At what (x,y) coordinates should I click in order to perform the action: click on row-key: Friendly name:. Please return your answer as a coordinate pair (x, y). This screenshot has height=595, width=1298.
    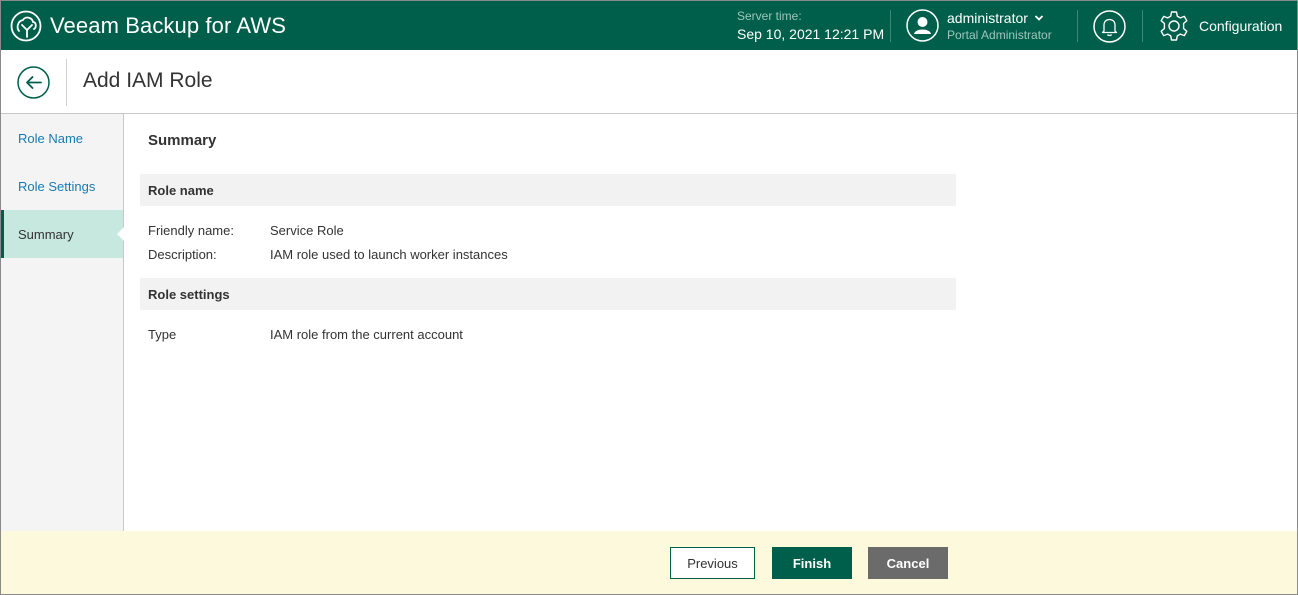
    Looking at the image, I should click on (191, 230).